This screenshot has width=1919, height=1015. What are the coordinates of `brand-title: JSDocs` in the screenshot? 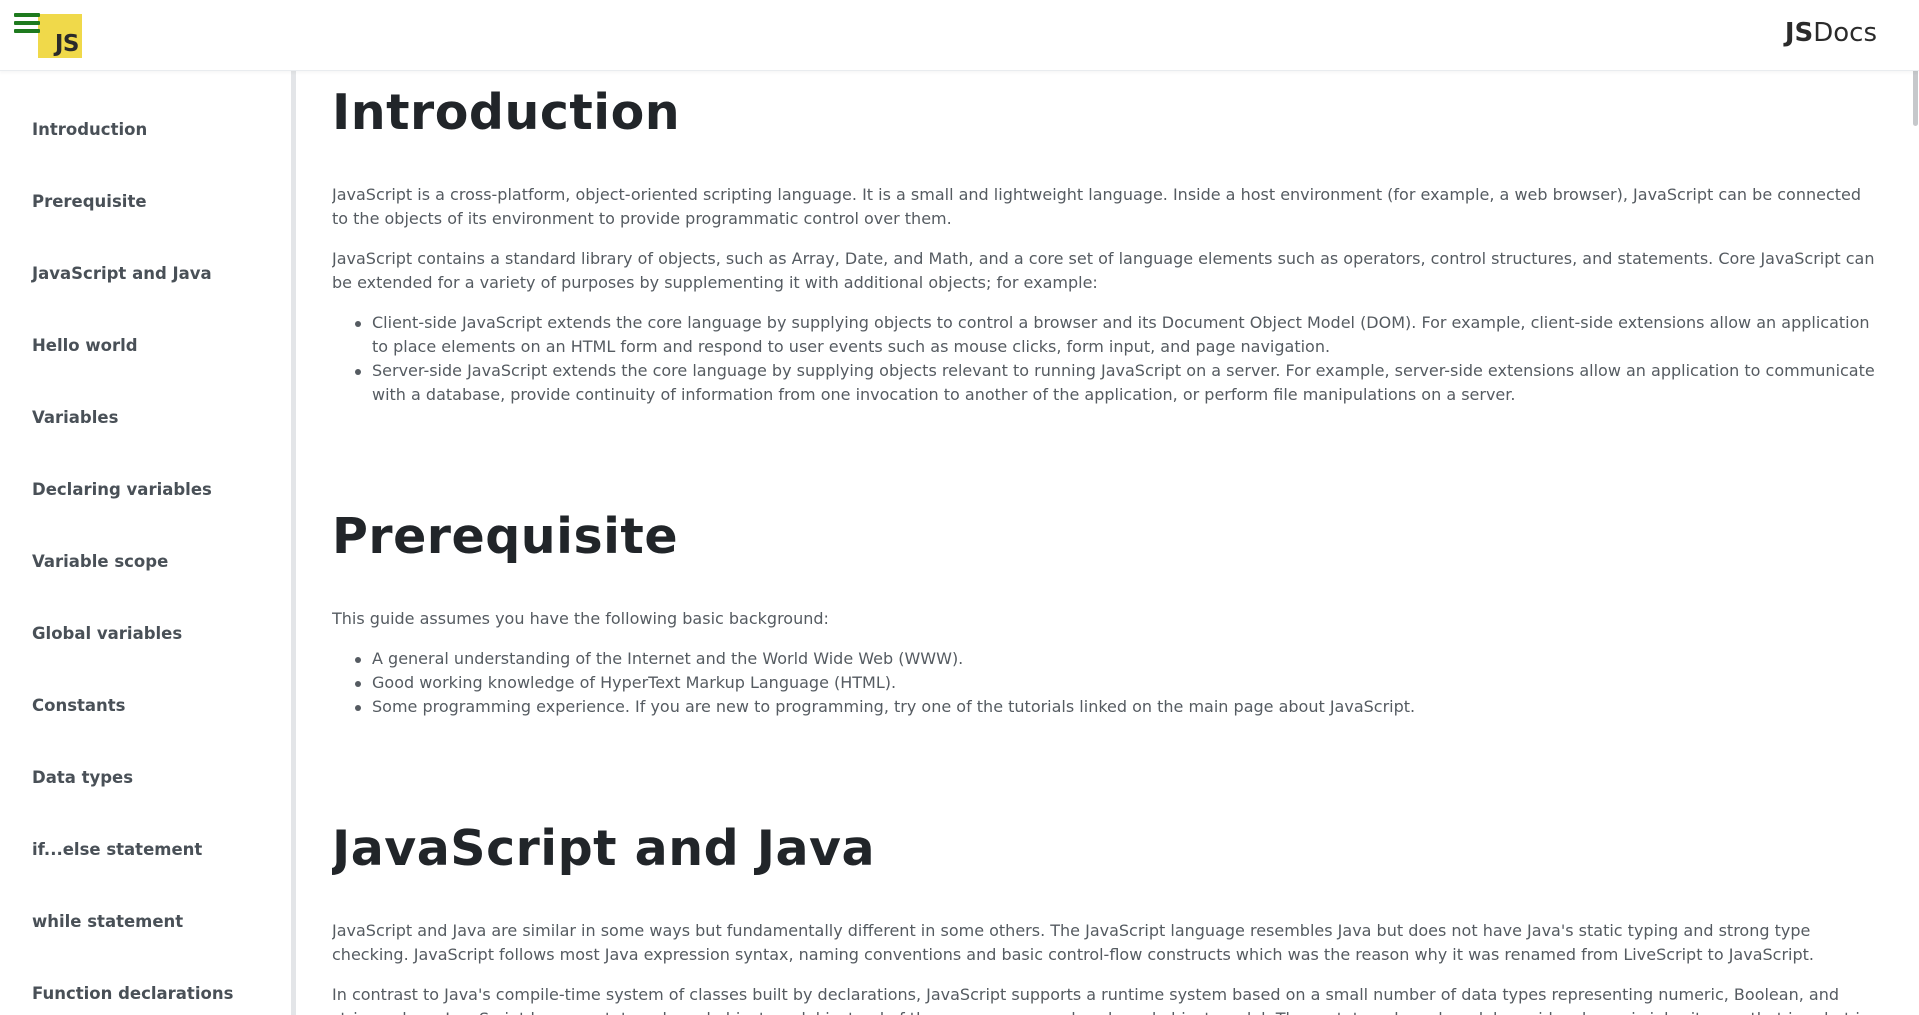 It's located at (1831, 33).